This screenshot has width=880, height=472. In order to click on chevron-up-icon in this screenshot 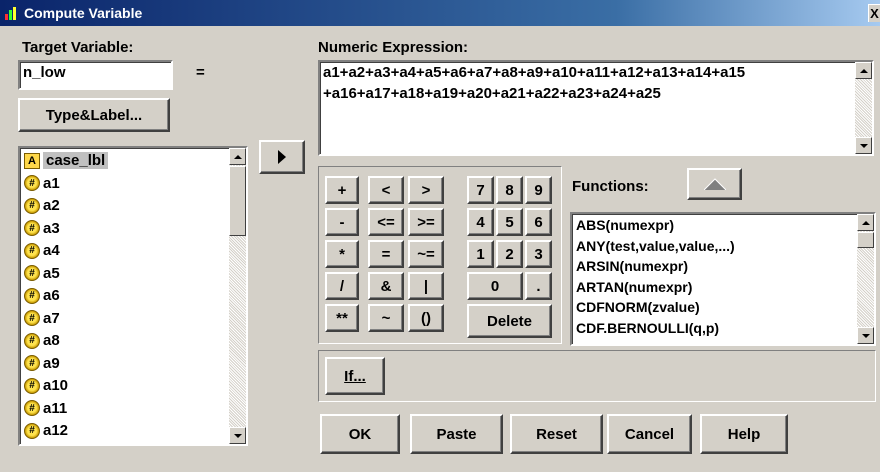, I will do `click(237, 156)`.